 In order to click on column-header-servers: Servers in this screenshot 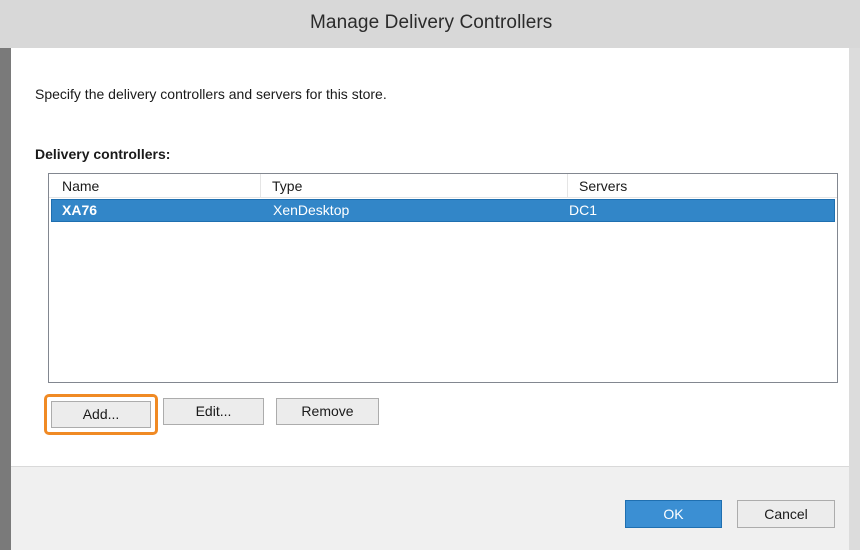, I will do `click(702, 186)`.